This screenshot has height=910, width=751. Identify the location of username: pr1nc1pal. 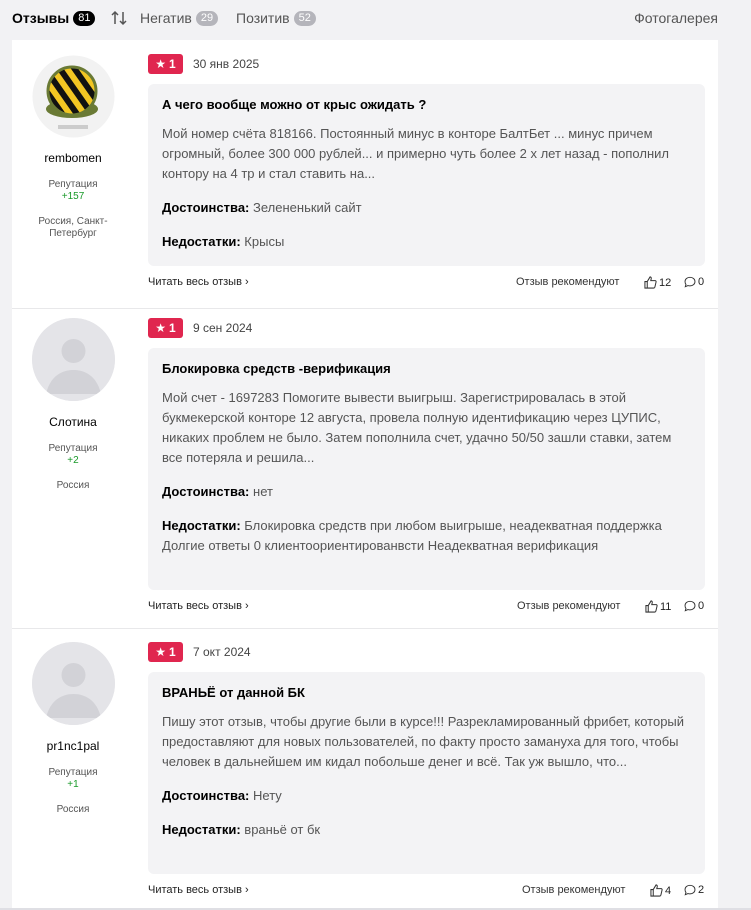
(73, 746).